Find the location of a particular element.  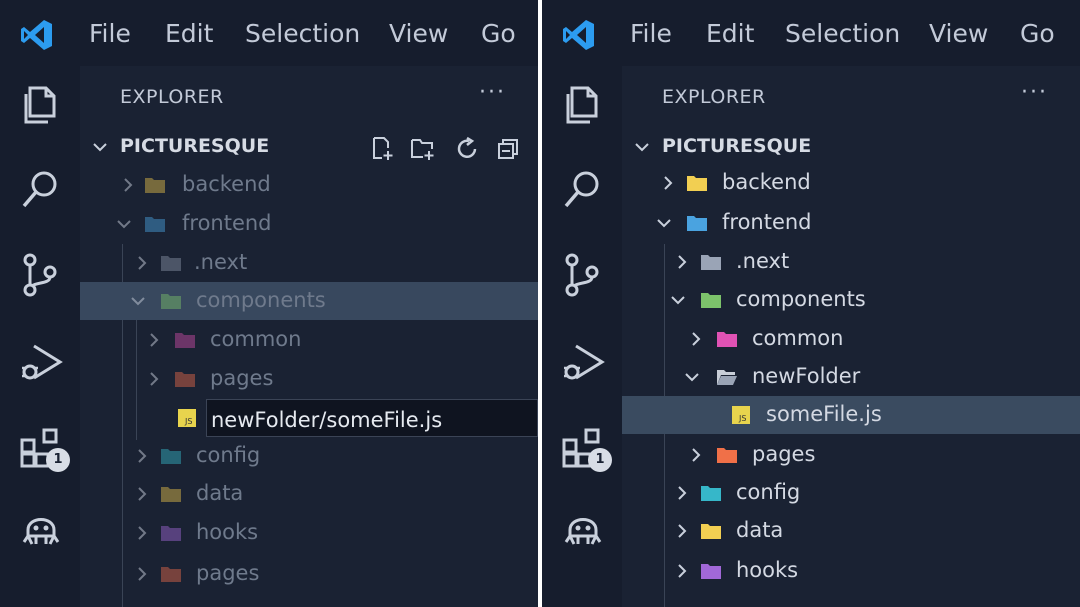

tree-item-label: someFile.js is located at coordinates (824, 414).